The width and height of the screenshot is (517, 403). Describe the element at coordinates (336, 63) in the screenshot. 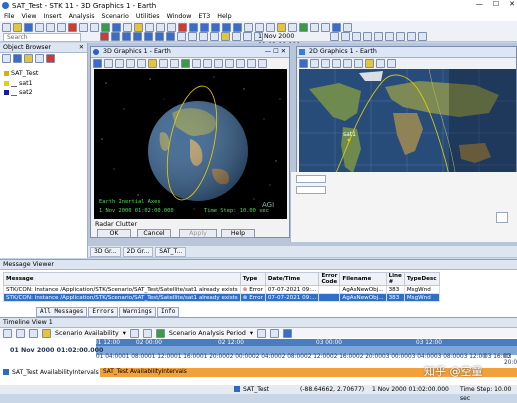

I see `home-icon` at that location.